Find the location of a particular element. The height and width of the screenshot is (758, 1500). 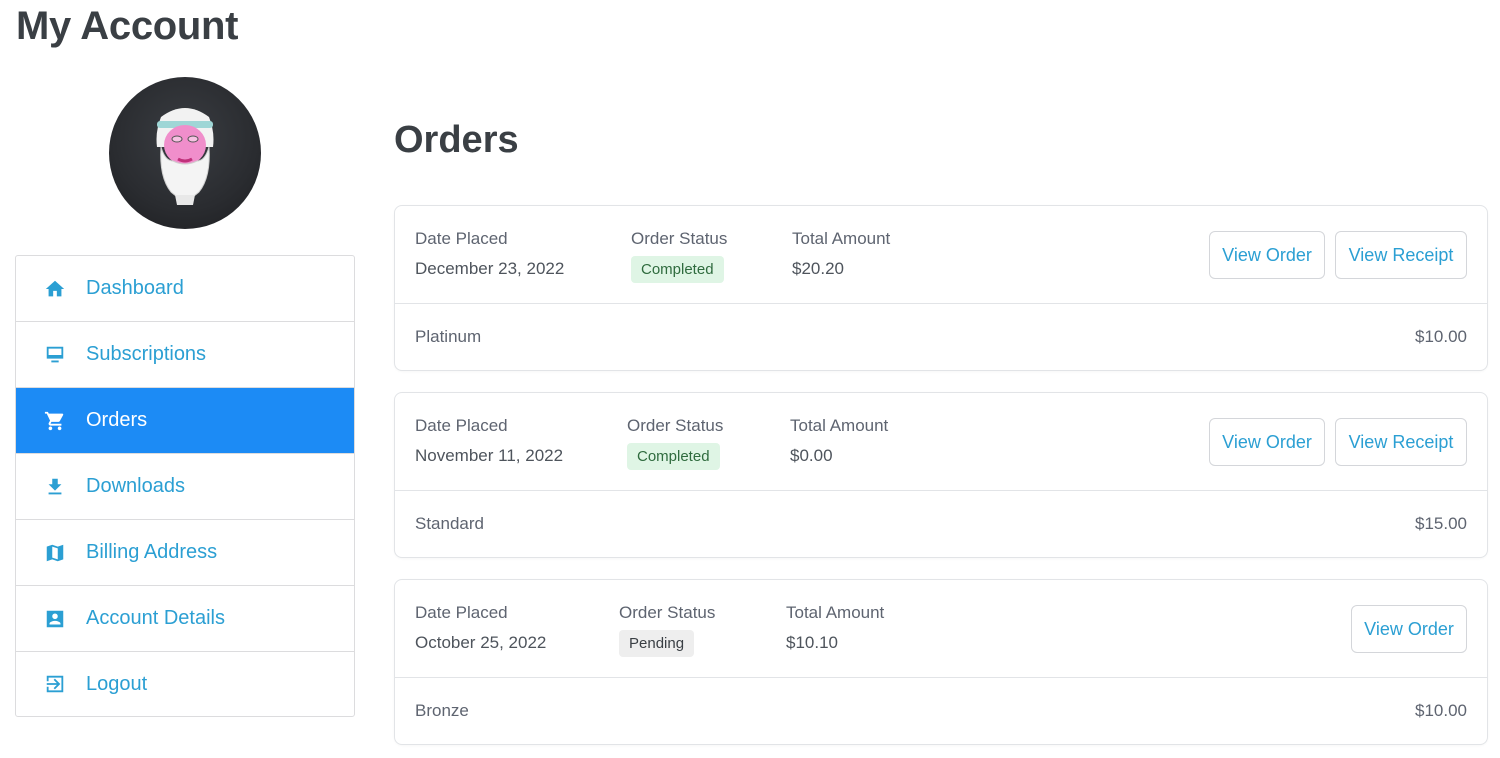

sidebar-item-label: Subscriptions is located at coordinates (146, 354).